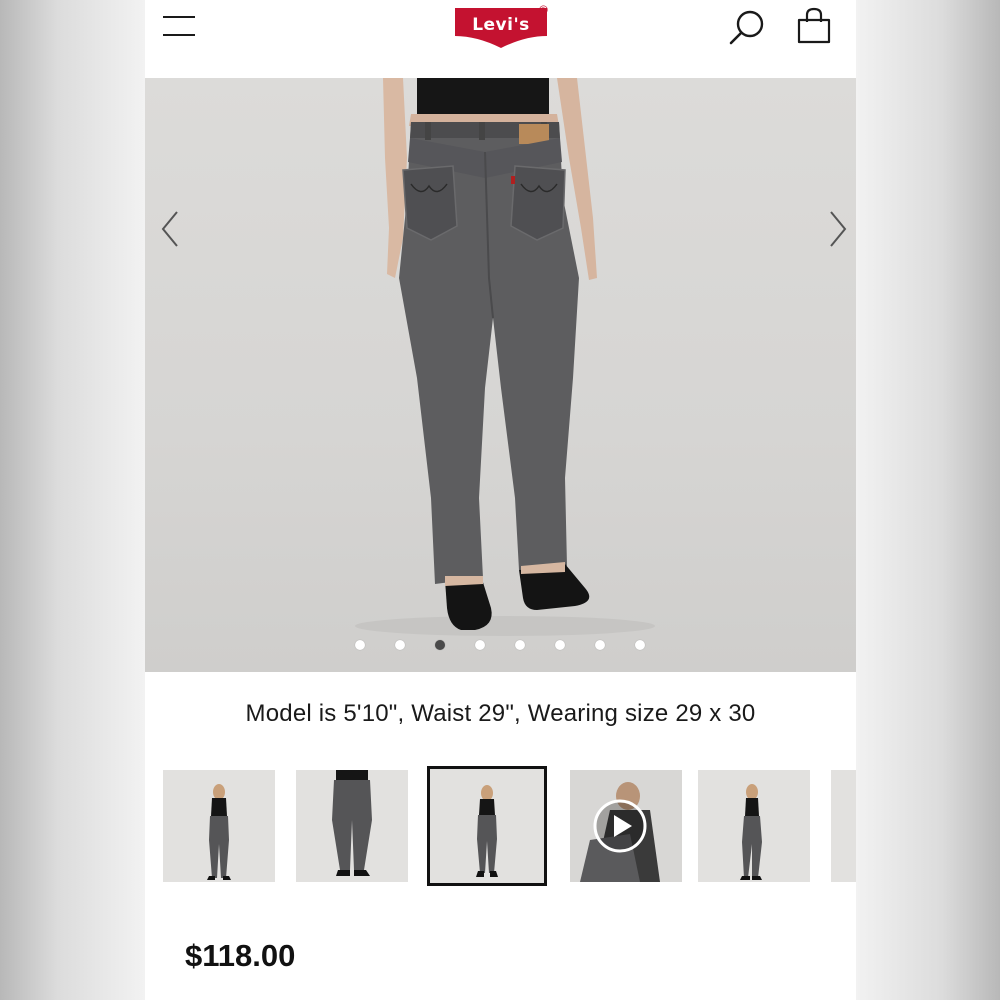 The height and width of the screenshot is (1000, 1000). What do you see at coordinates (748, 28) in the screenshot?
I see `search-icon` at bounding box center [748, 28].